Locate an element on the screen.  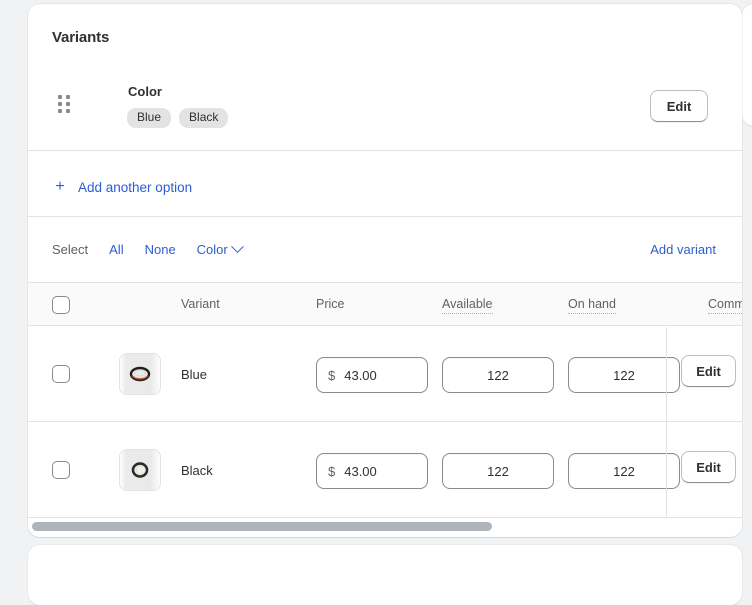
column-header-committed: Commi is located at coordinates (725, 305).